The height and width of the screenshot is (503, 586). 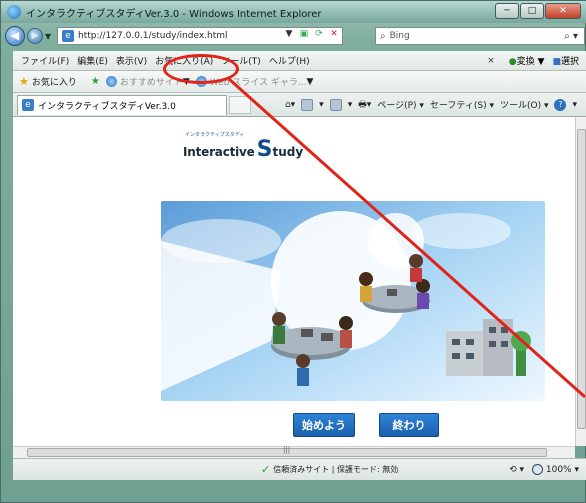 I want to click on recent-pages-dropdown: ▼, so click(x=49, y=36).